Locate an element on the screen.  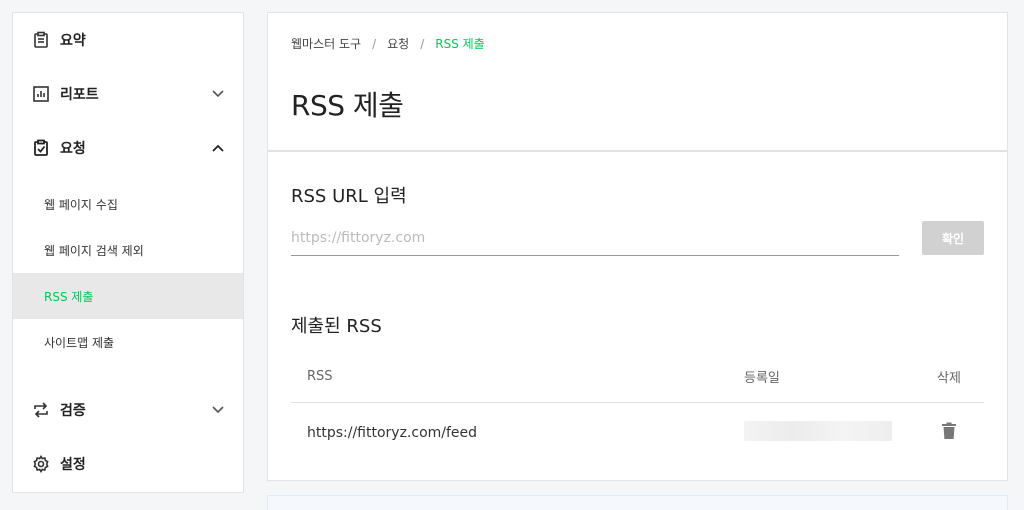
submitted-rss-table: RSS 등록일 삭제 https://fittoryz.com/feed is located at coordinates (637, 408).